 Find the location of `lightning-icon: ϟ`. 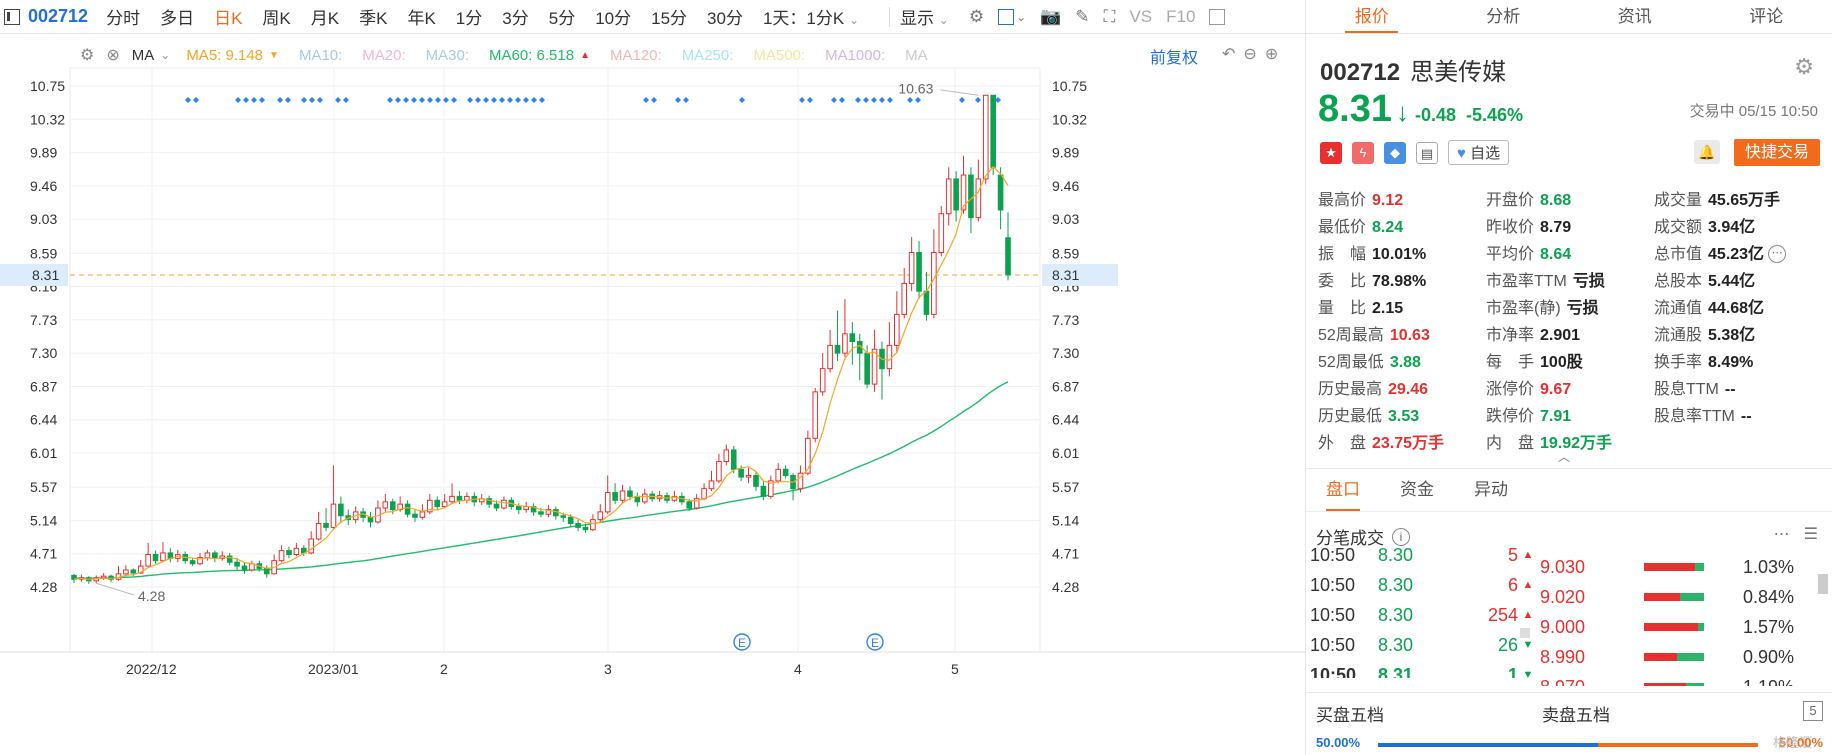

lightning-icon: ϟ is located at coordinates (1363, 152).